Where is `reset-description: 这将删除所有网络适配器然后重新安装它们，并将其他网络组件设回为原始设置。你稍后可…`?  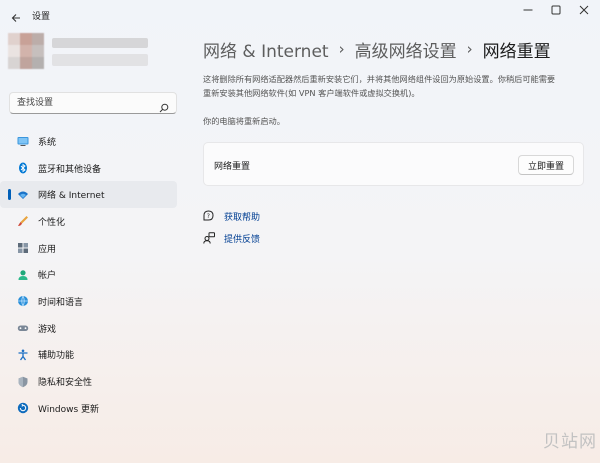 reset-description: 这将删除所有网络适配器然后重新安装它们，并将其他网络组件设回为原始设置。你稍后可… is located at coordinates (393, 86).